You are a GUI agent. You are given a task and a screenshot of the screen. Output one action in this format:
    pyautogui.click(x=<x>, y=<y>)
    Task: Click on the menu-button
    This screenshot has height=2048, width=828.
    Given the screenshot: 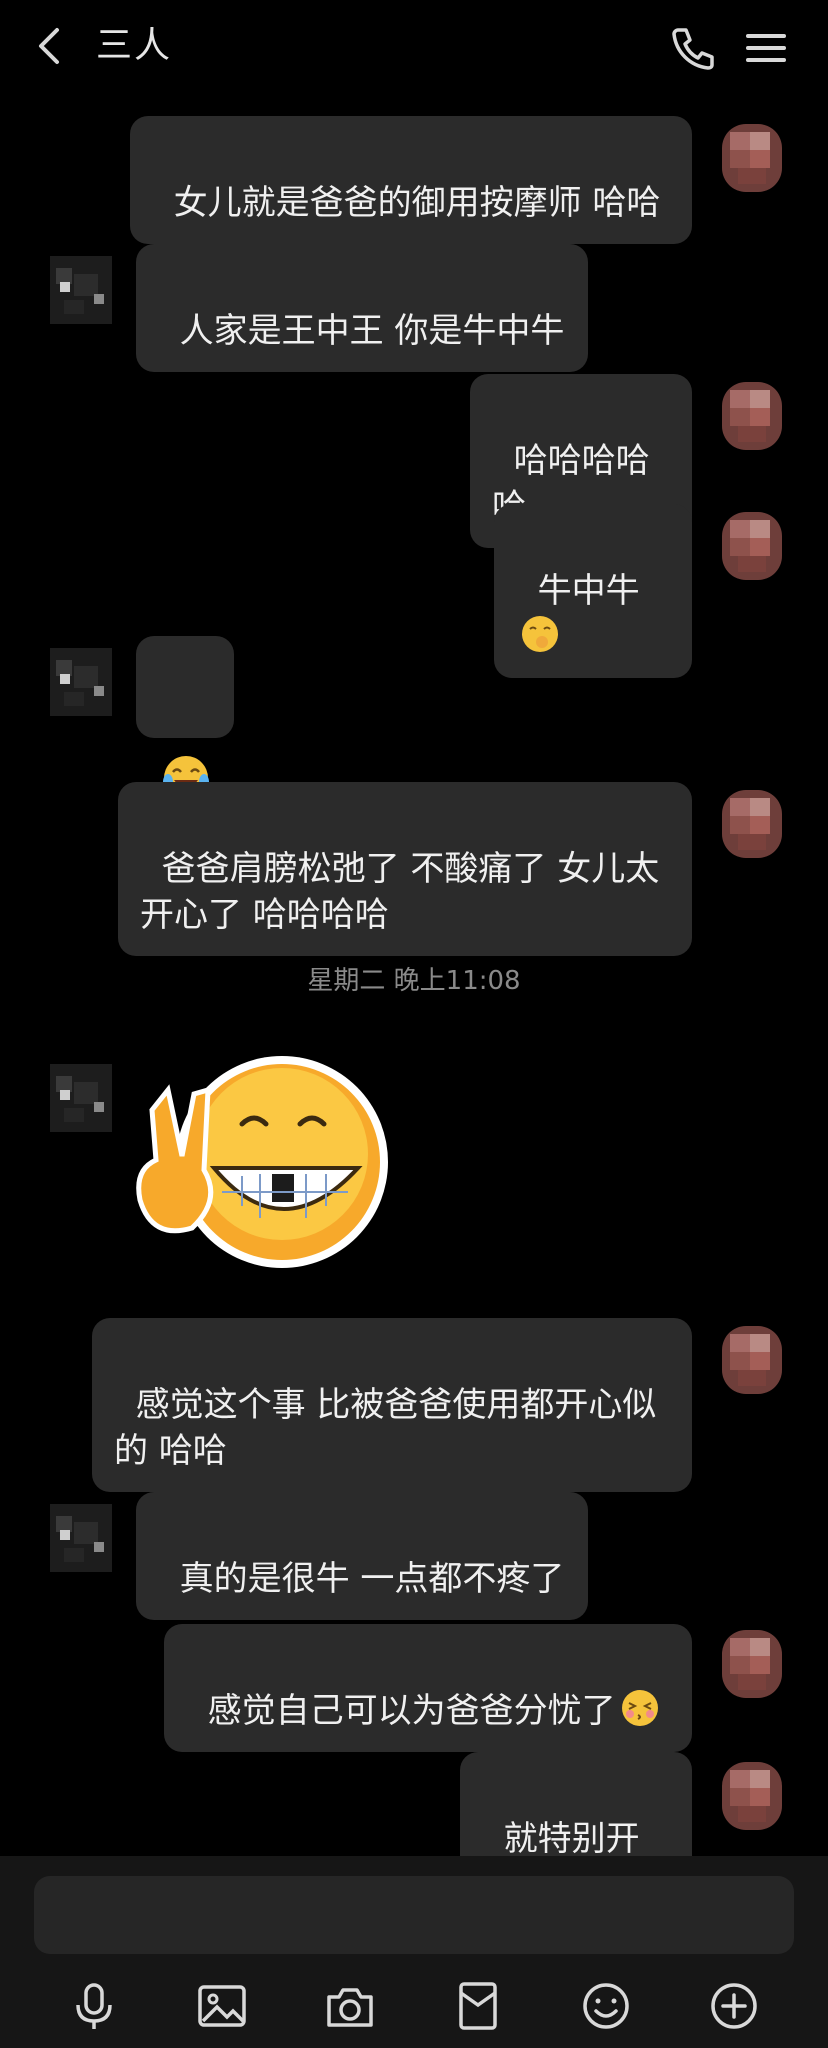 What is the action you would take?
    pyautogui.click(x=766, y=48)
    